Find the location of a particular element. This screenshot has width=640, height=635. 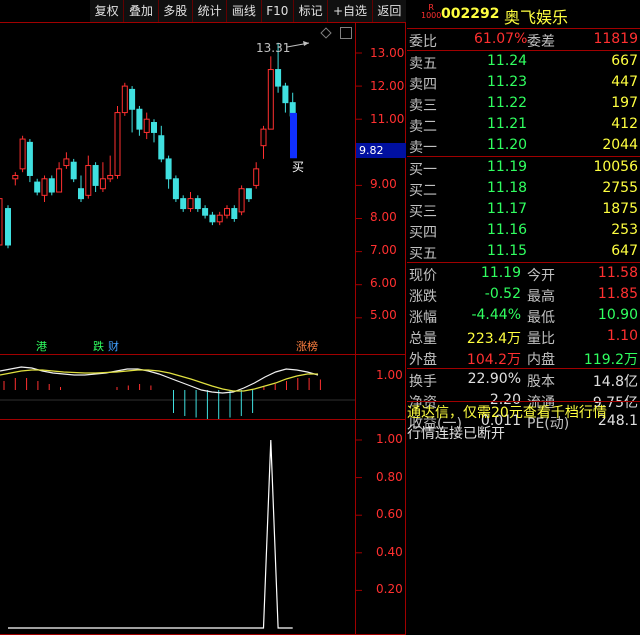

quote-row: 涨跌 -0.52 最高 11.85 is located at coordinates (523, 294).